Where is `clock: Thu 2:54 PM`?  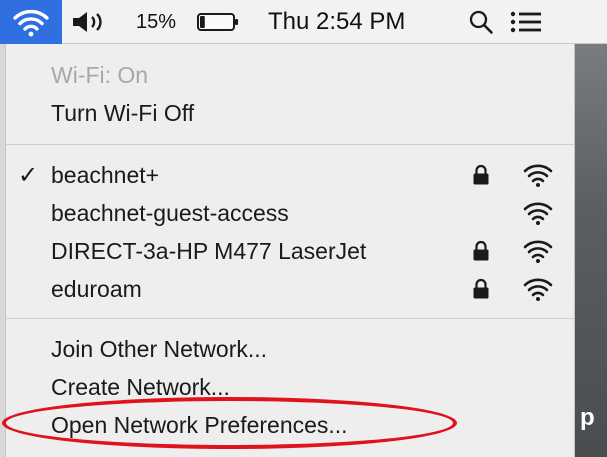 clock: Thu 2:54 PM is located at coordinates (336, 22).